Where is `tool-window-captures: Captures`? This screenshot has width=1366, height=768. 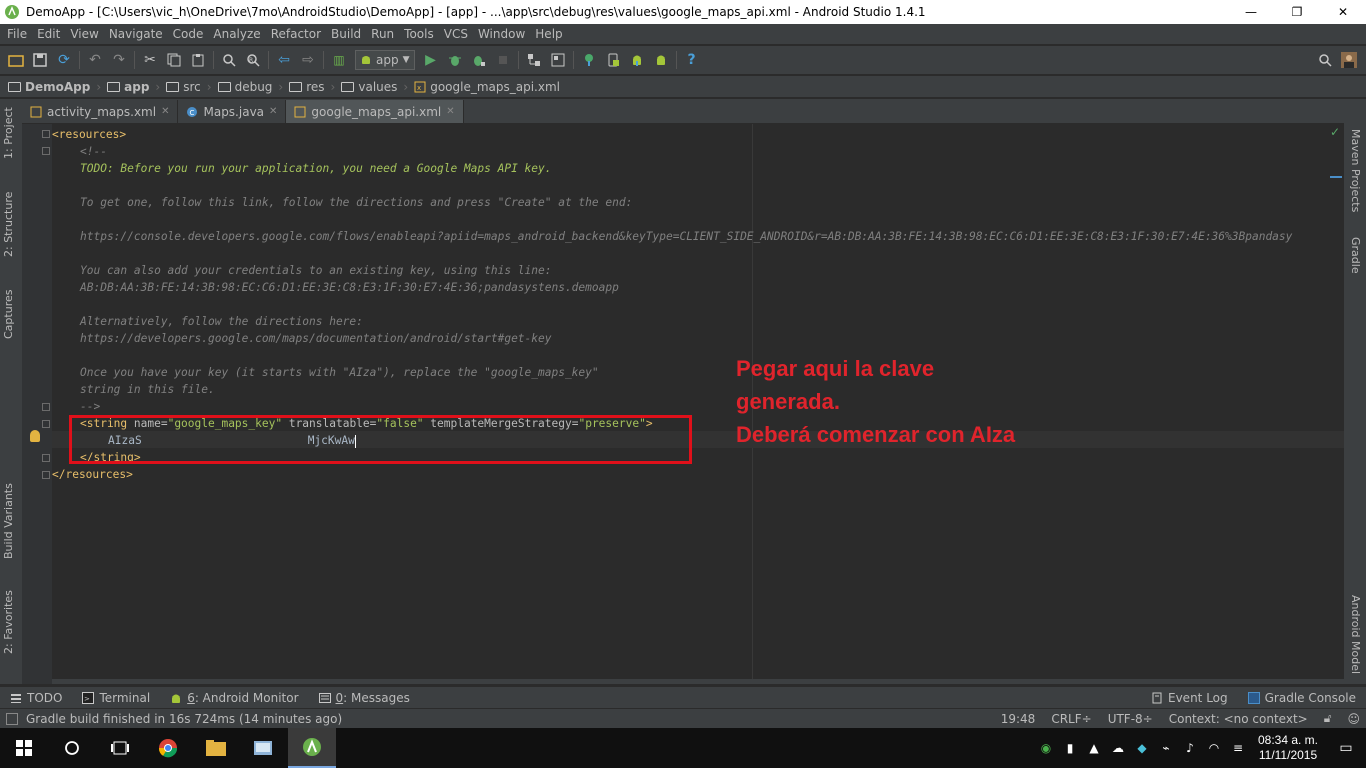 tool-window-captures: Captures is located at coordinates (8, 314).